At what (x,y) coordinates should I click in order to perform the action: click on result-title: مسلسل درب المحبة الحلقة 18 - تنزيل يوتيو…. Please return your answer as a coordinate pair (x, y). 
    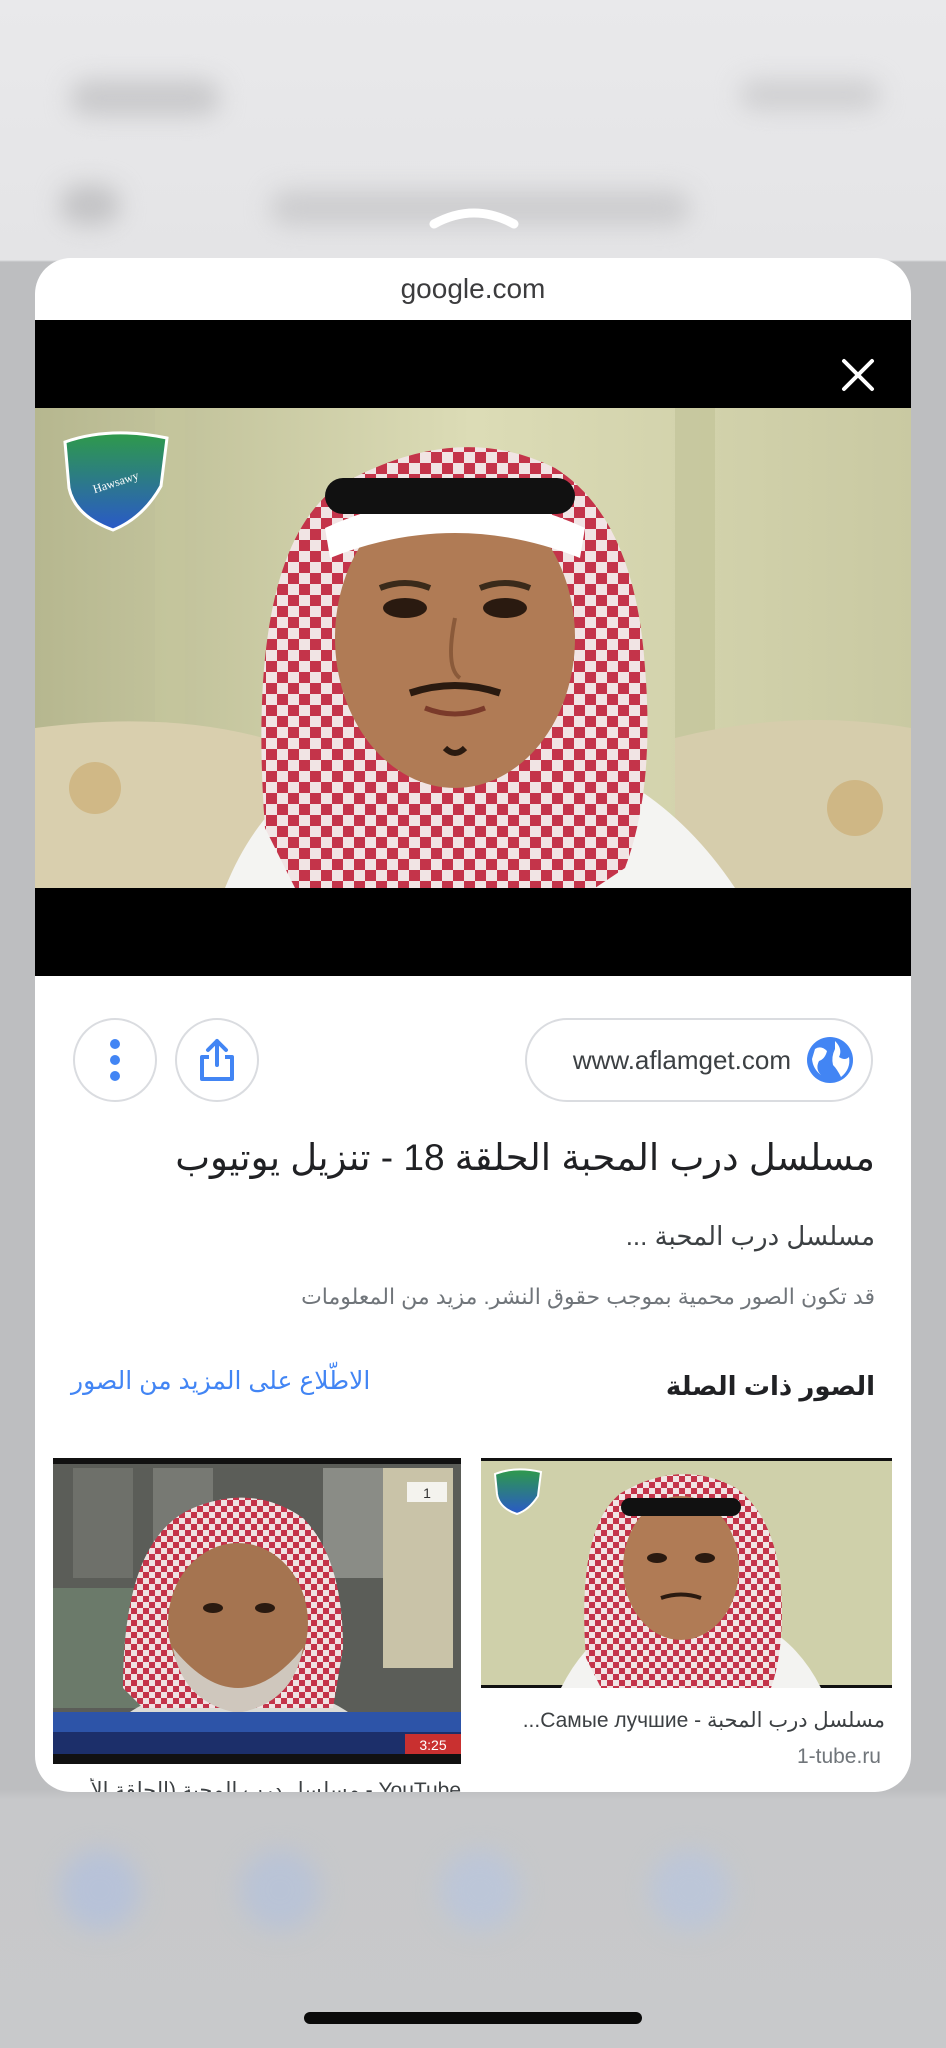
    Looking at the image, I should click on (475, 1158).